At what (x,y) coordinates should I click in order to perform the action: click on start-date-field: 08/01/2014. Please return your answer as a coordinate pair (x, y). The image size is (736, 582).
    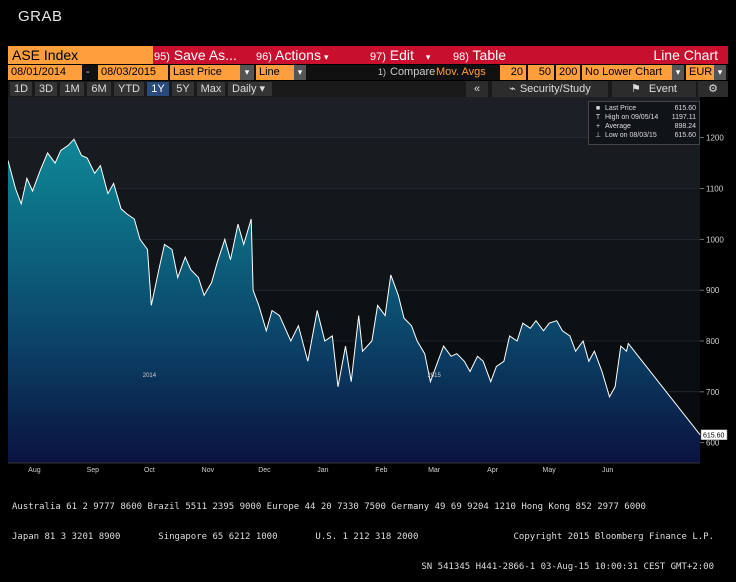
    Looking at the image, I should click on (45, 72).